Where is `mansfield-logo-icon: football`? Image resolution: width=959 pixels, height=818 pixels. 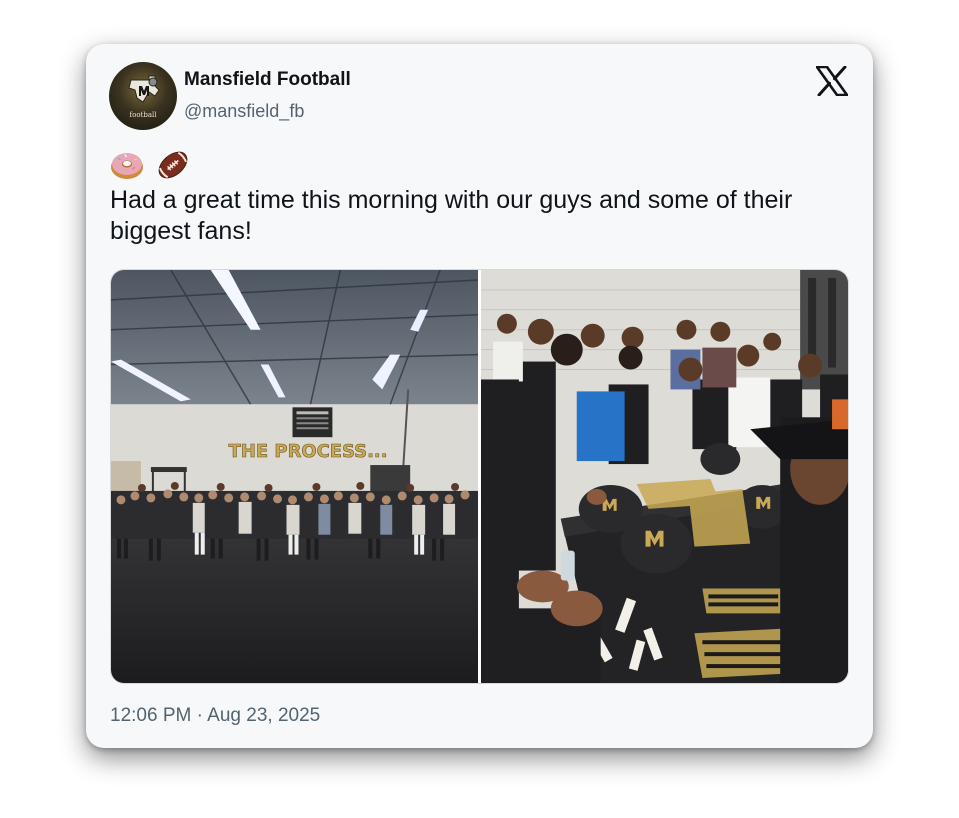
mansfield-logo-icon: football is located at coordinates (144, 97).